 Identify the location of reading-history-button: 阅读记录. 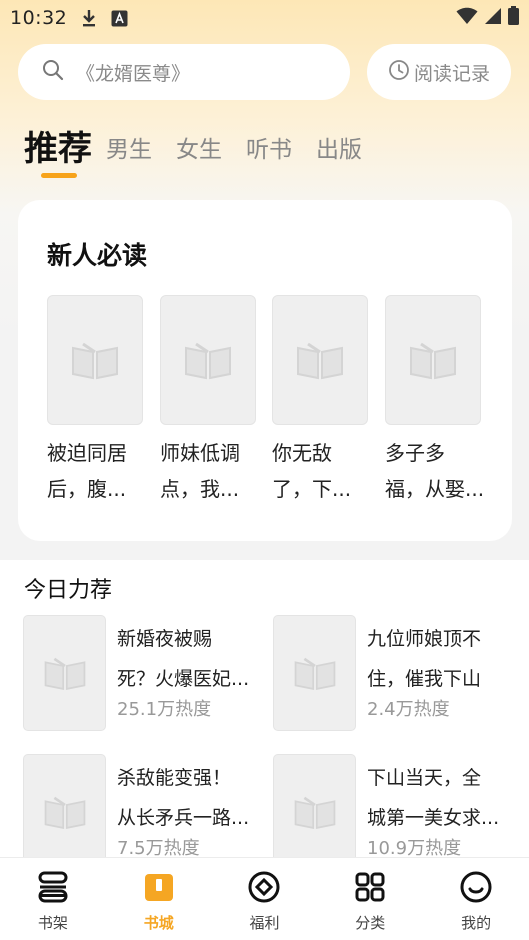
(439, 72).